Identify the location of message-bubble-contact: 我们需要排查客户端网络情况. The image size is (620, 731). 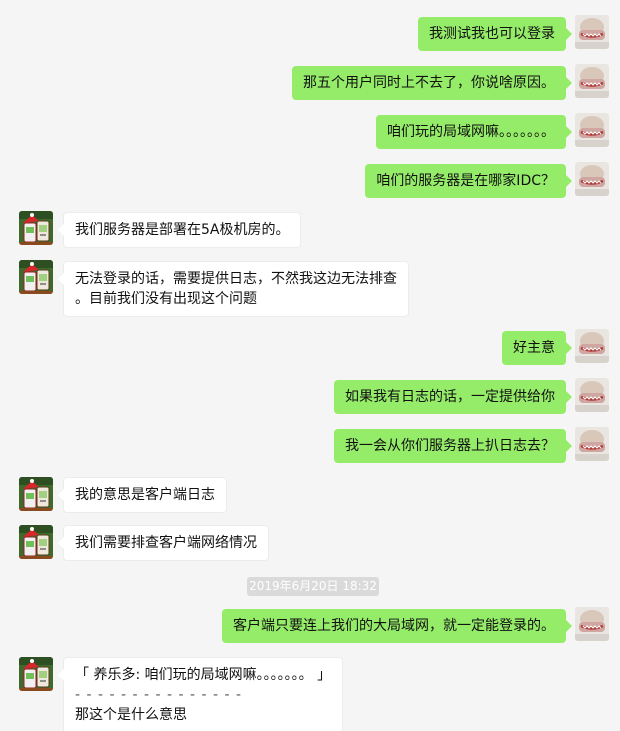
(163, 543).